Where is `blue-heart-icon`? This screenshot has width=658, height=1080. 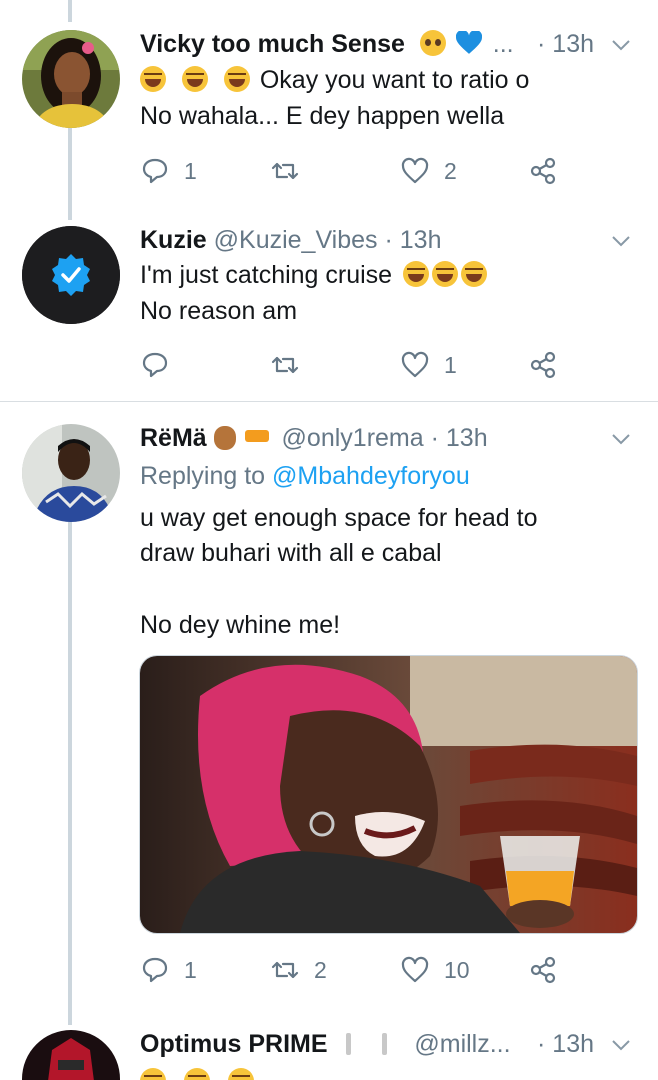 blue-heart-icon is located at coordinates (468, 42).